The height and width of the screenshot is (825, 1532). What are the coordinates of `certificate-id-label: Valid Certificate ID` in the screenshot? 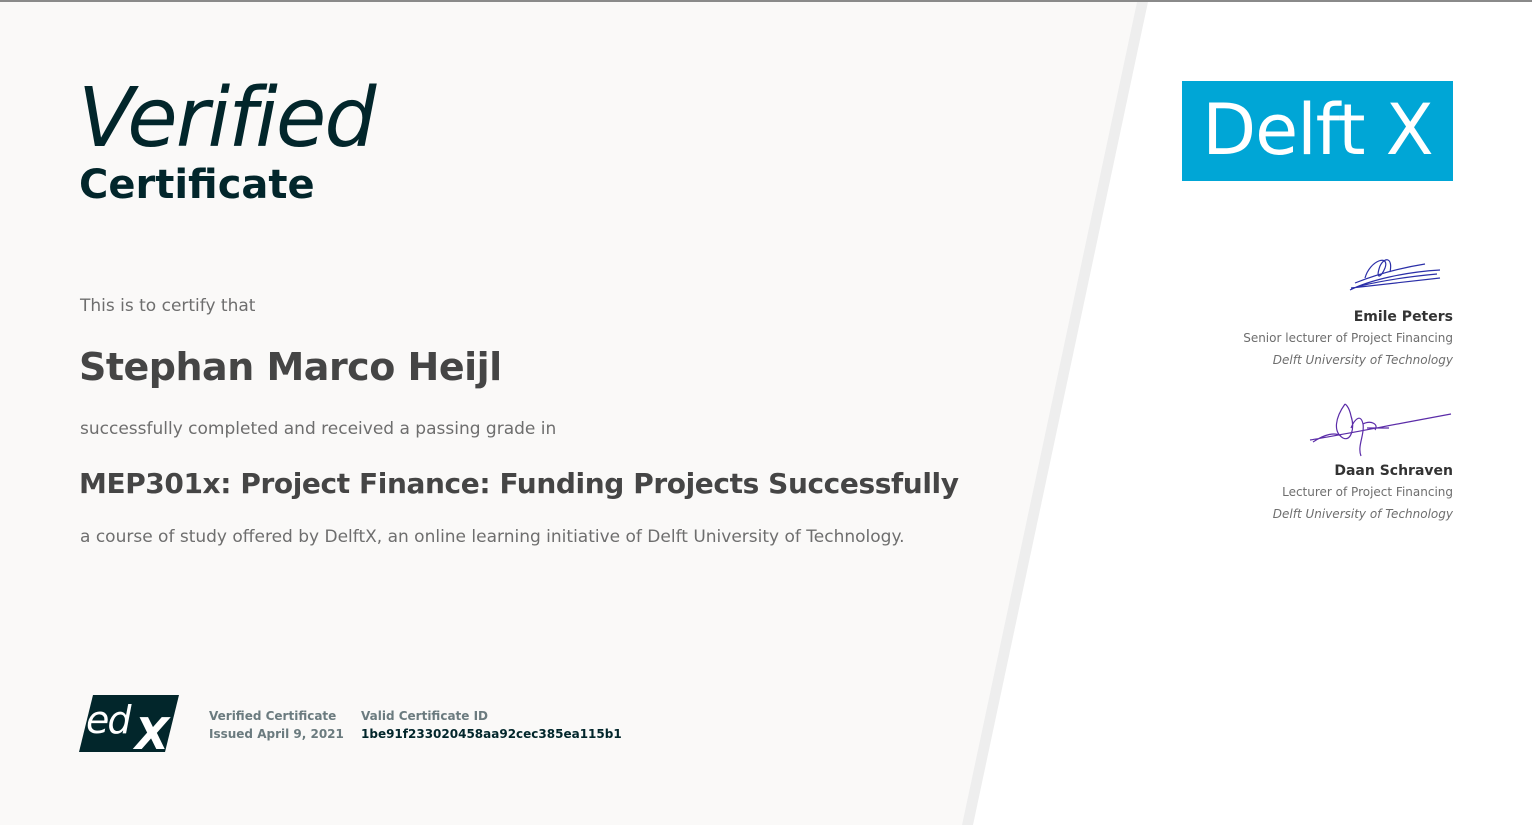 It's located at (425, 716).